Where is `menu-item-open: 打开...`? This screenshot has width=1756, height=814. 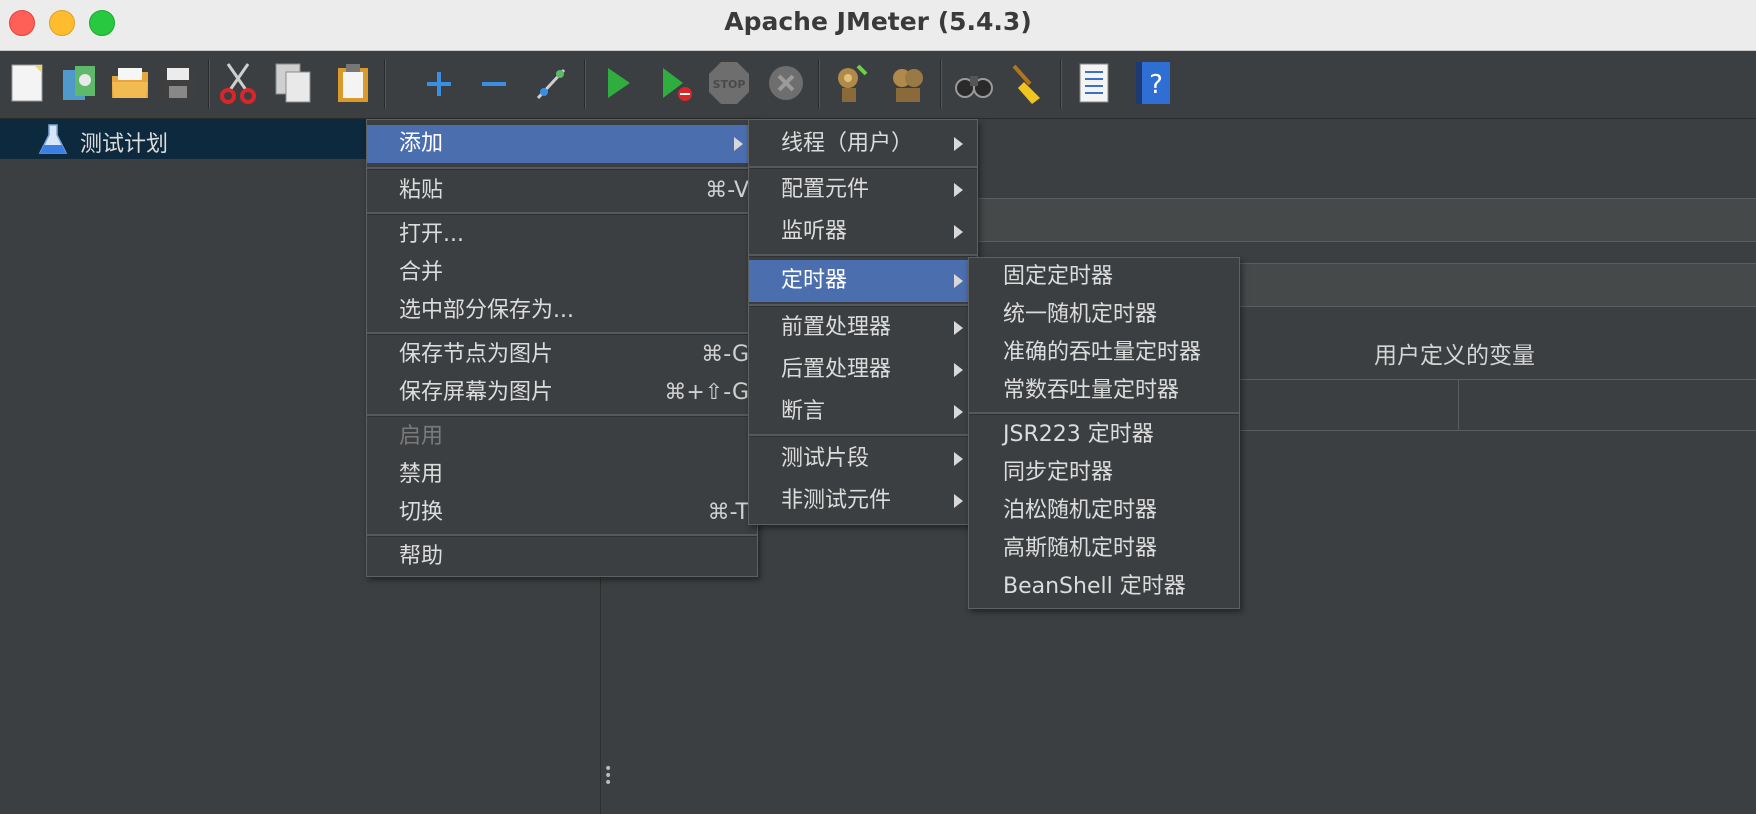
menu-item-open: 打开... is located at coordinates (562, 235).